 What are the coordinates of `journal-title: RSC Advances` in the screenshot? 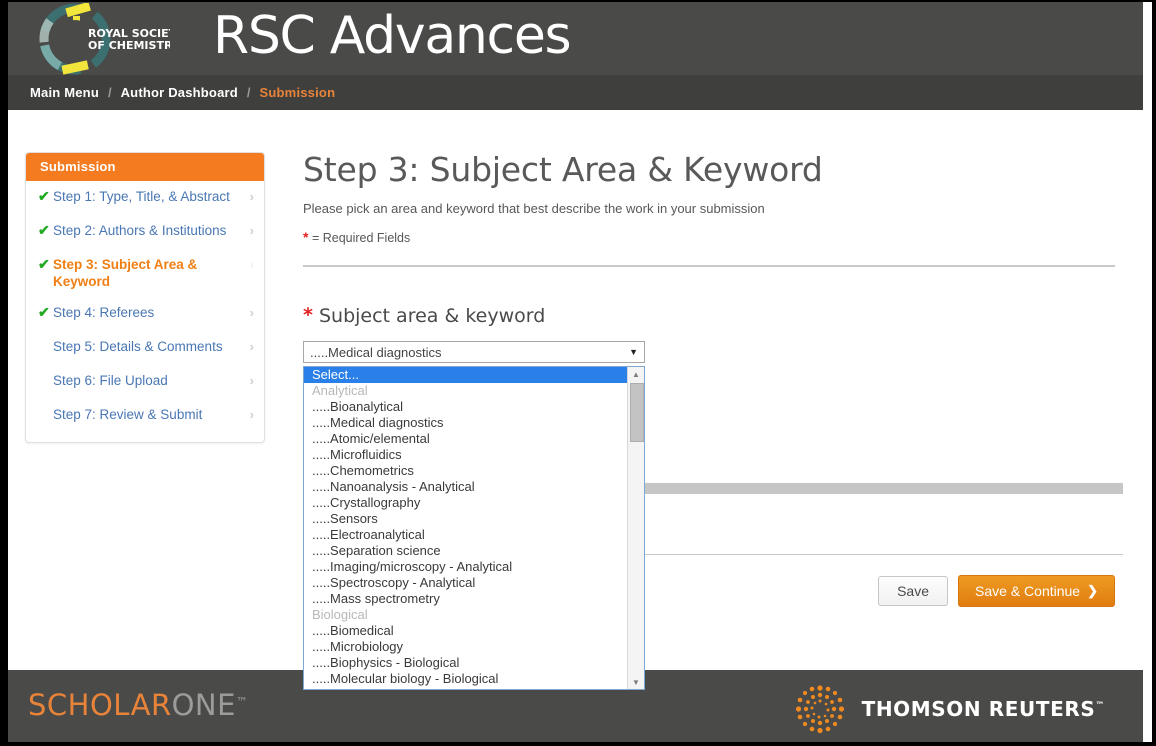 It's located at (392, 36).